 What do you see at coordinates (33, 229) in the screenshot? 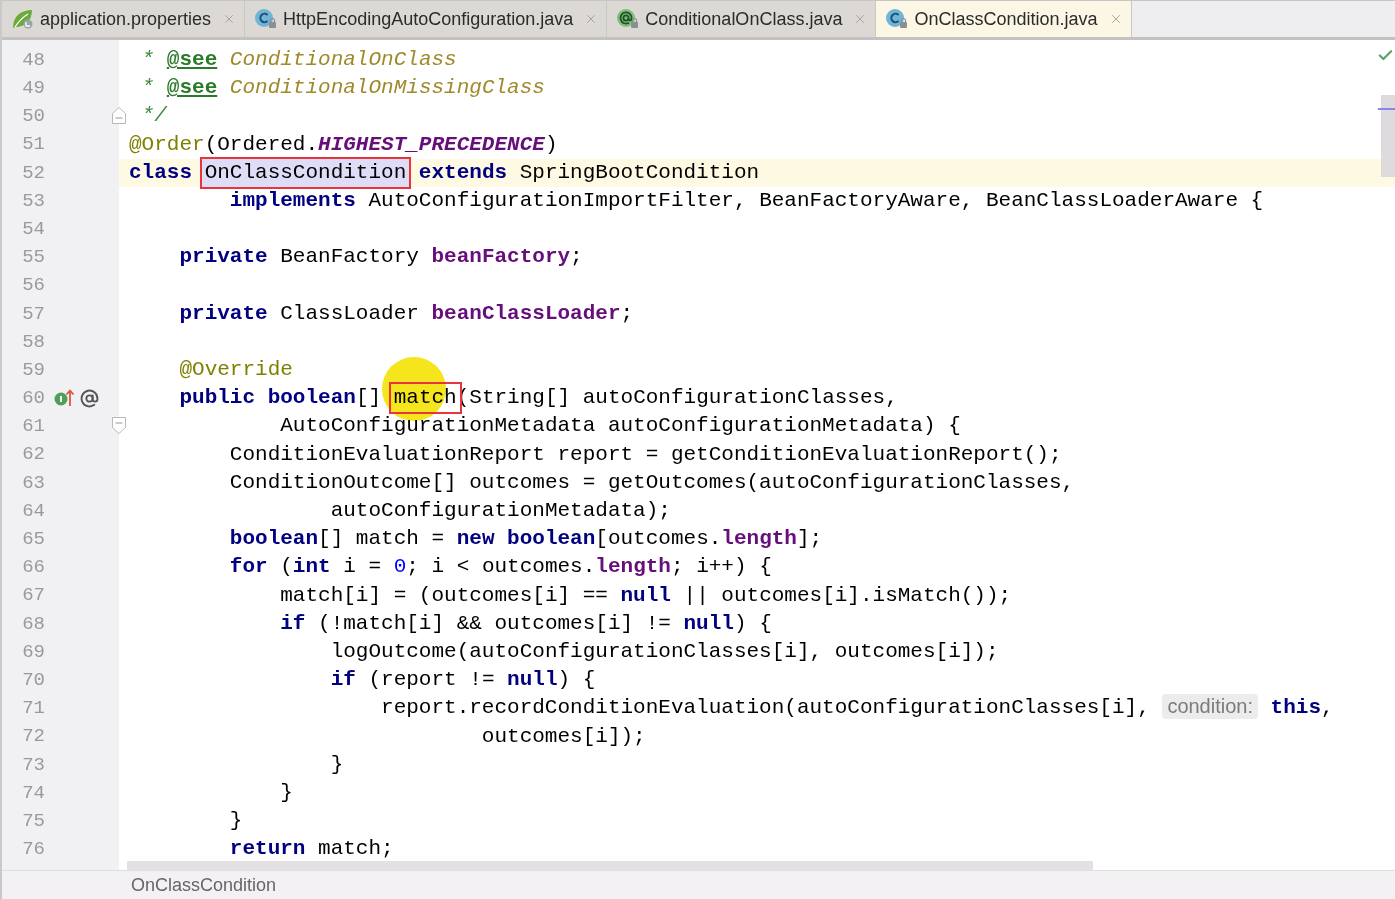
I see `line-number: 54` at bounding box center [33, 229].